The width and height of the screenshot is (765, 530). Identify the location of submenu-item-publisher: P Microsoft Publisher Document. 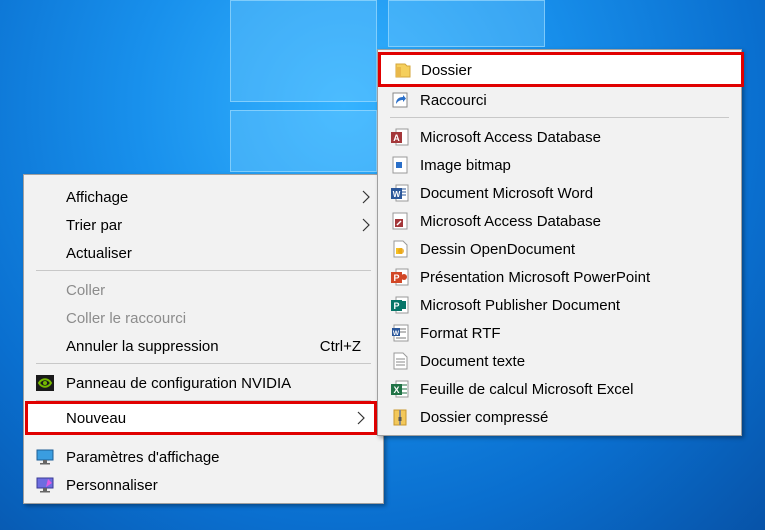
(559, 305).